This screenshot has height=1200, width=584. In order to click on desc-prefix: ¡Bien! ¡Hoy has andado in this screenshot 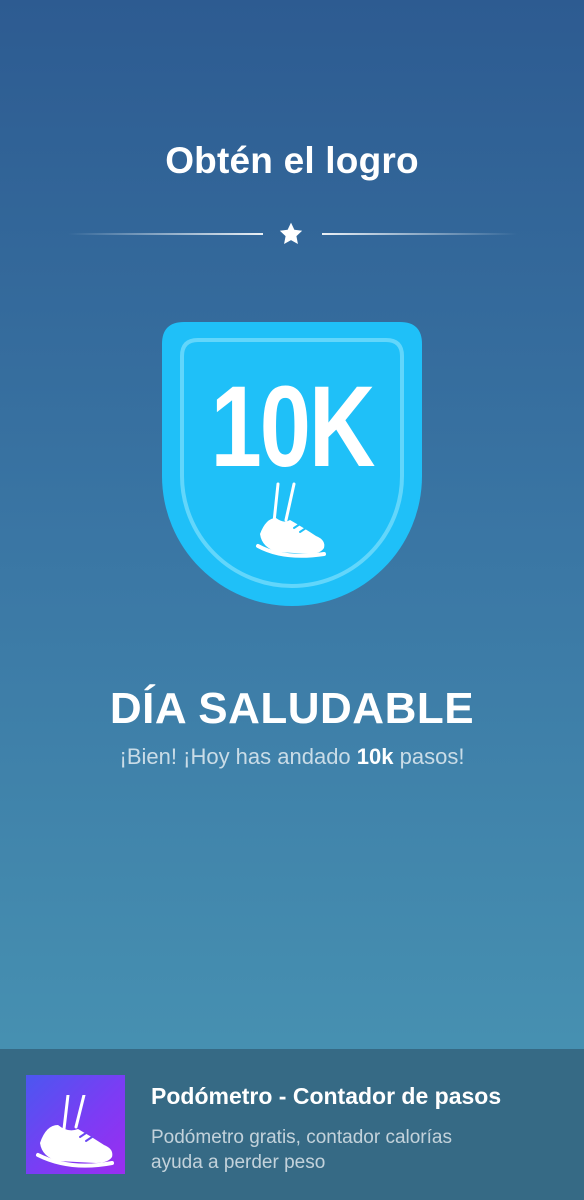, I will do `click(238, 756)`.